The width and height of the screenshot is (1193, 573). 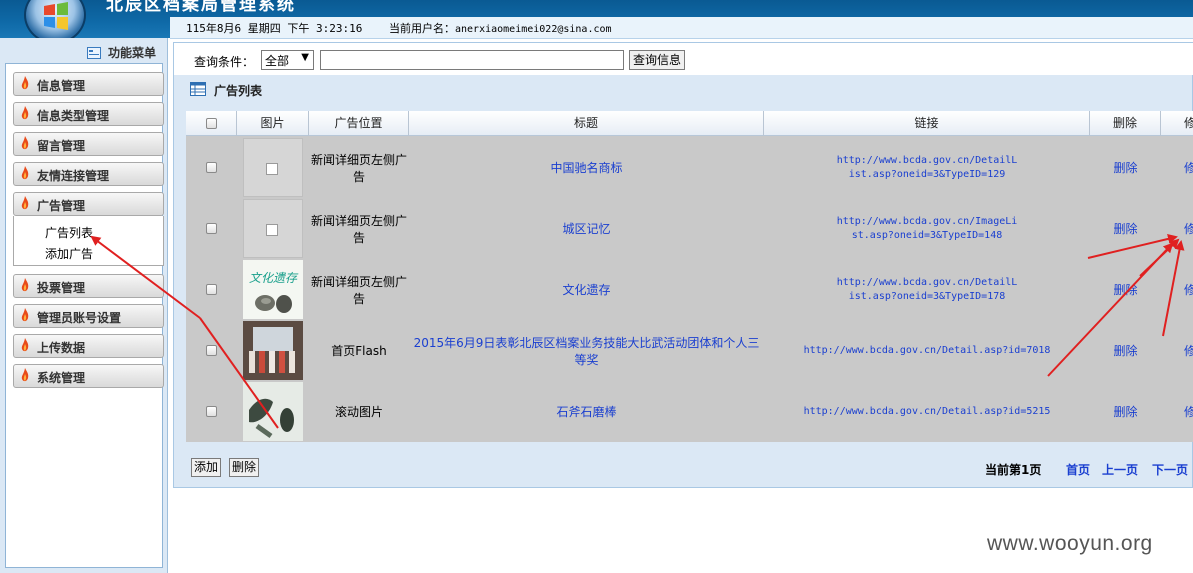 What do you see at coordinates (586, 167) in the screenshot?
I see `ad-title-link: 中国驰名商标` at bounding box center [586, 167].